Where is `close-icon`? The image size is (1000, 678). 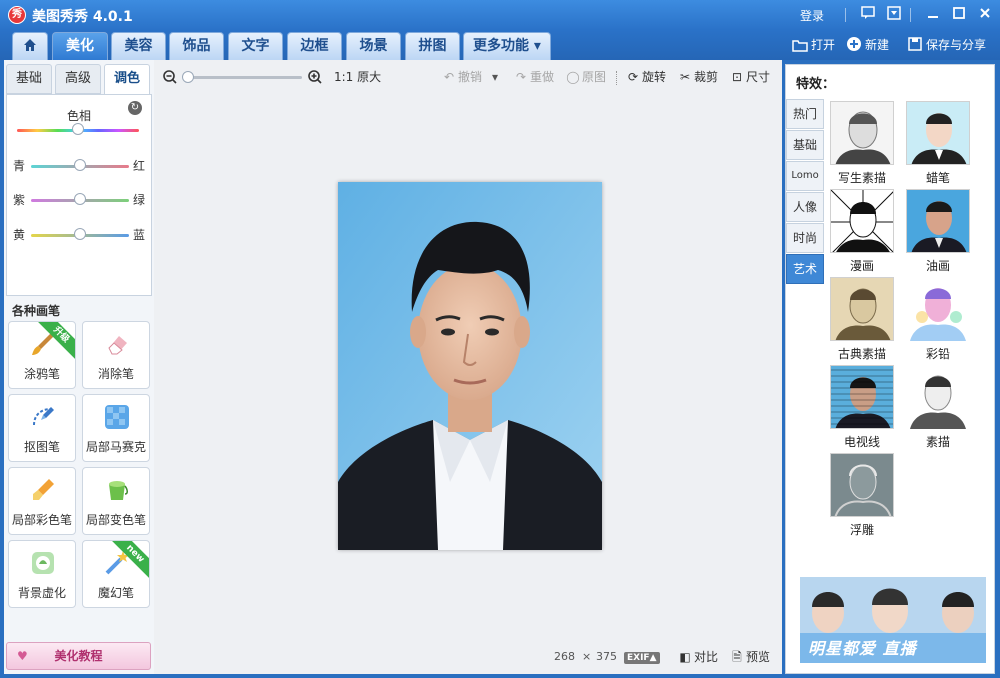 close-icon is located at coordinates (985, 14).